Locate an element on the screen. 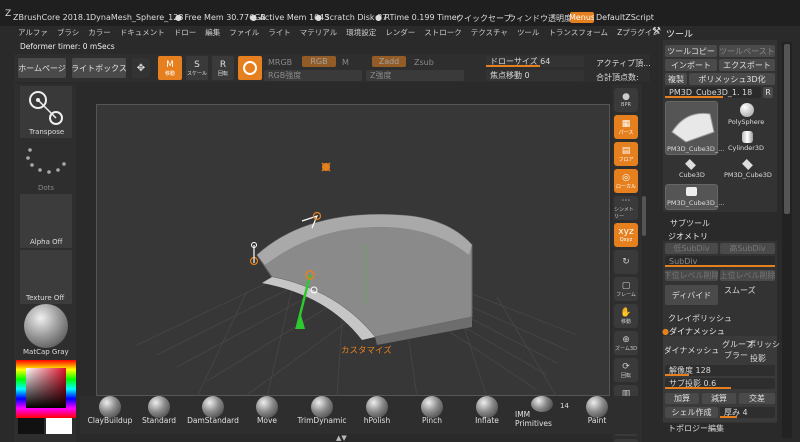 The height and width of the screenshot is (442, 800). shelf-button-hand: ✋ 移動 is located at coordinates (626, 316).